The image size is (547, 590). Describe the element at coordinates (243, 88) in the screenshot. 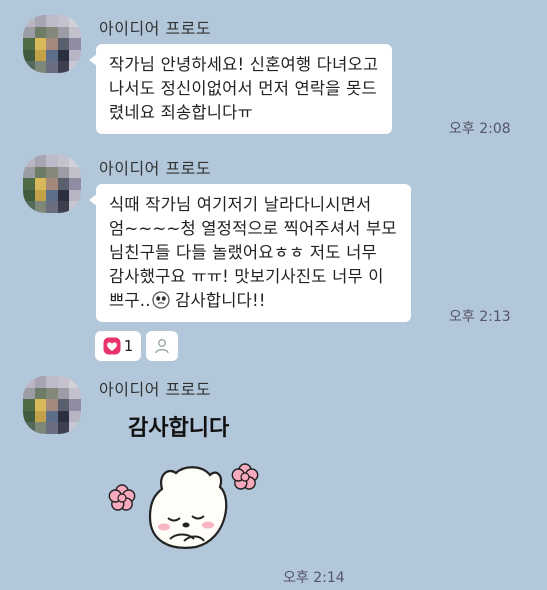

I see `message-text-line: 나서도 정신이없어서 먼저 연락을 못드` at that location.